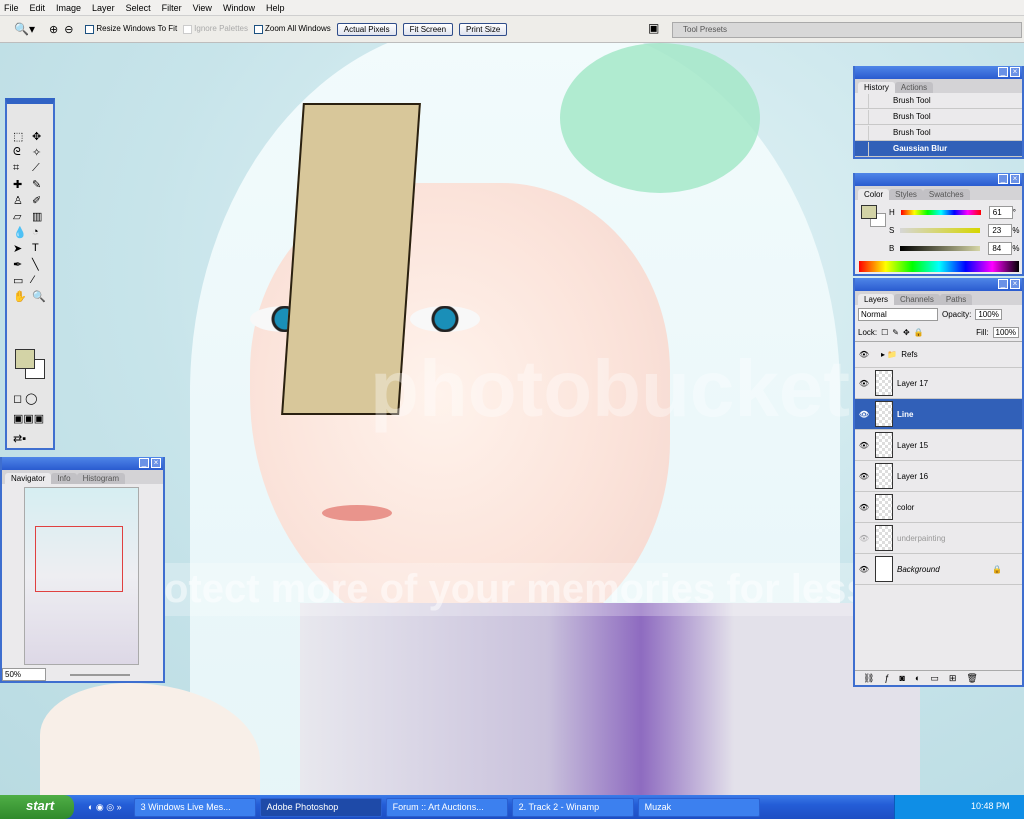  I want to click on tab-styles: Styles, so click(906, 194).